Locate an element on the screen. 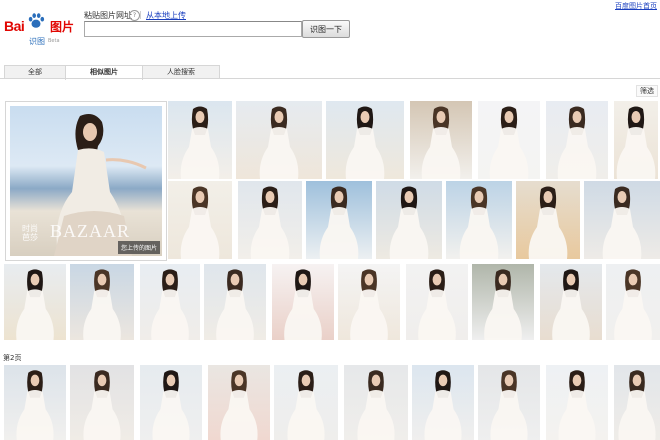  filter-button: 筛选 is located at coordinates (647, 91).